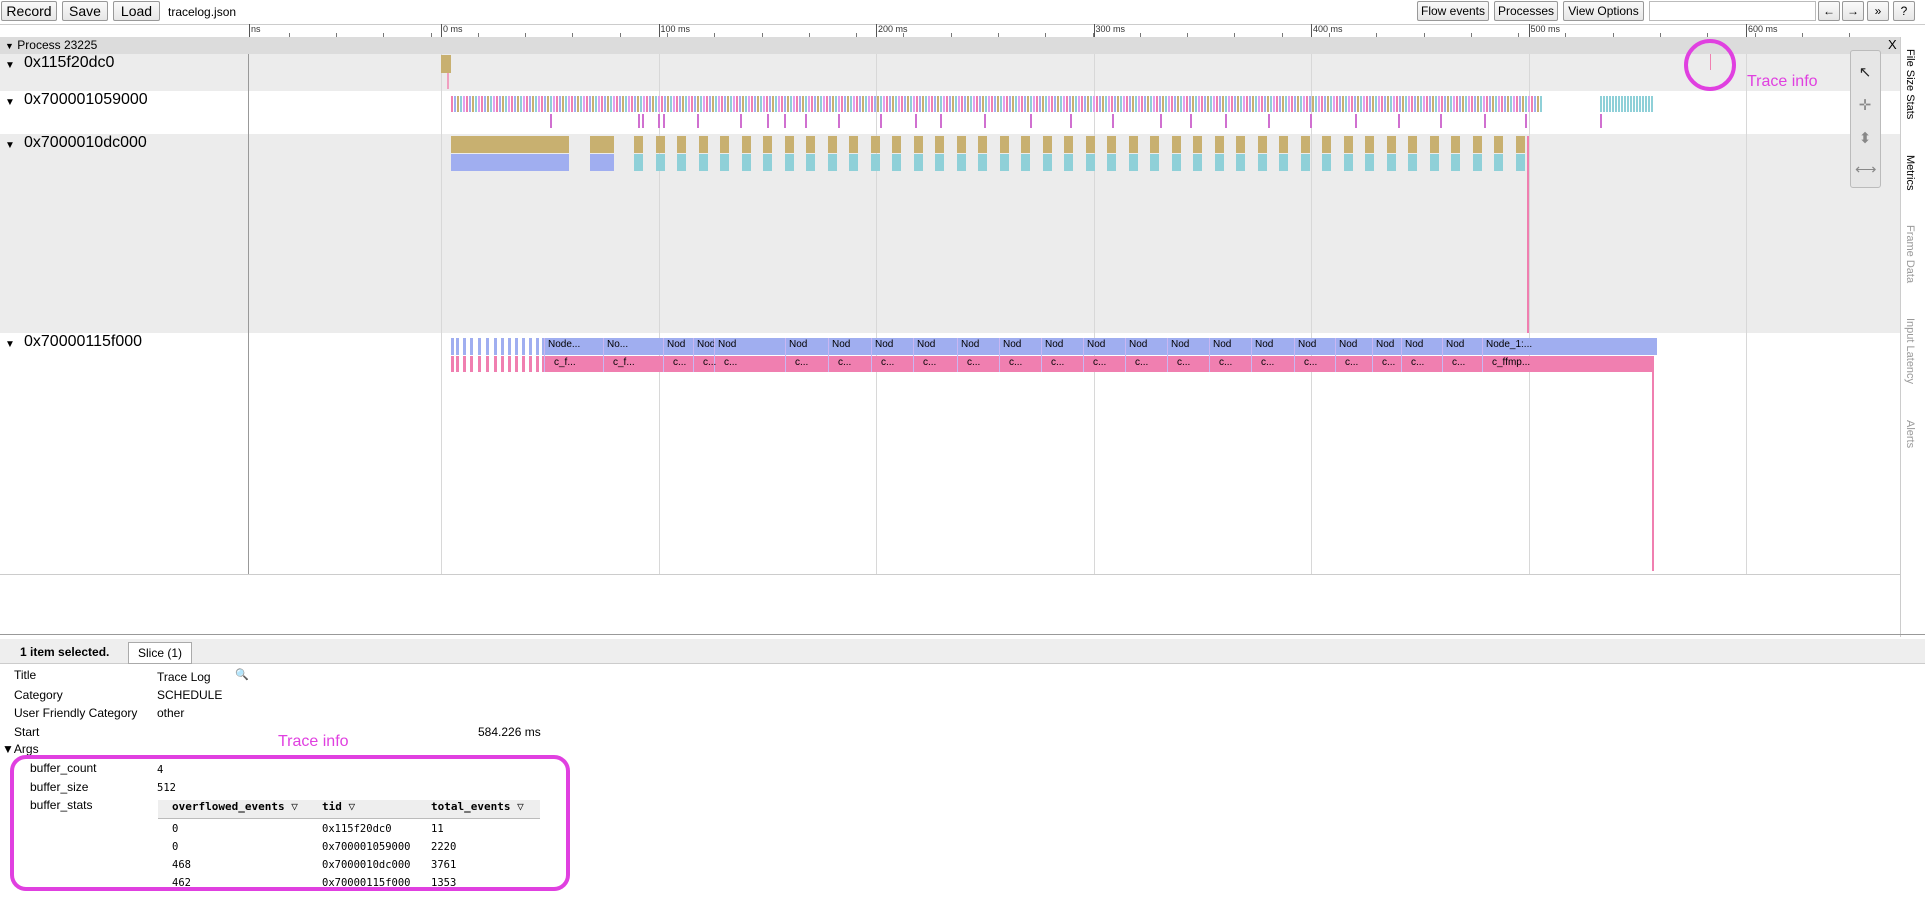 The height and width of the screenshot is (898, 1925). Describe the element at coordinates (85, 11) in the screenshot. I see `save-button: Save` at that location.